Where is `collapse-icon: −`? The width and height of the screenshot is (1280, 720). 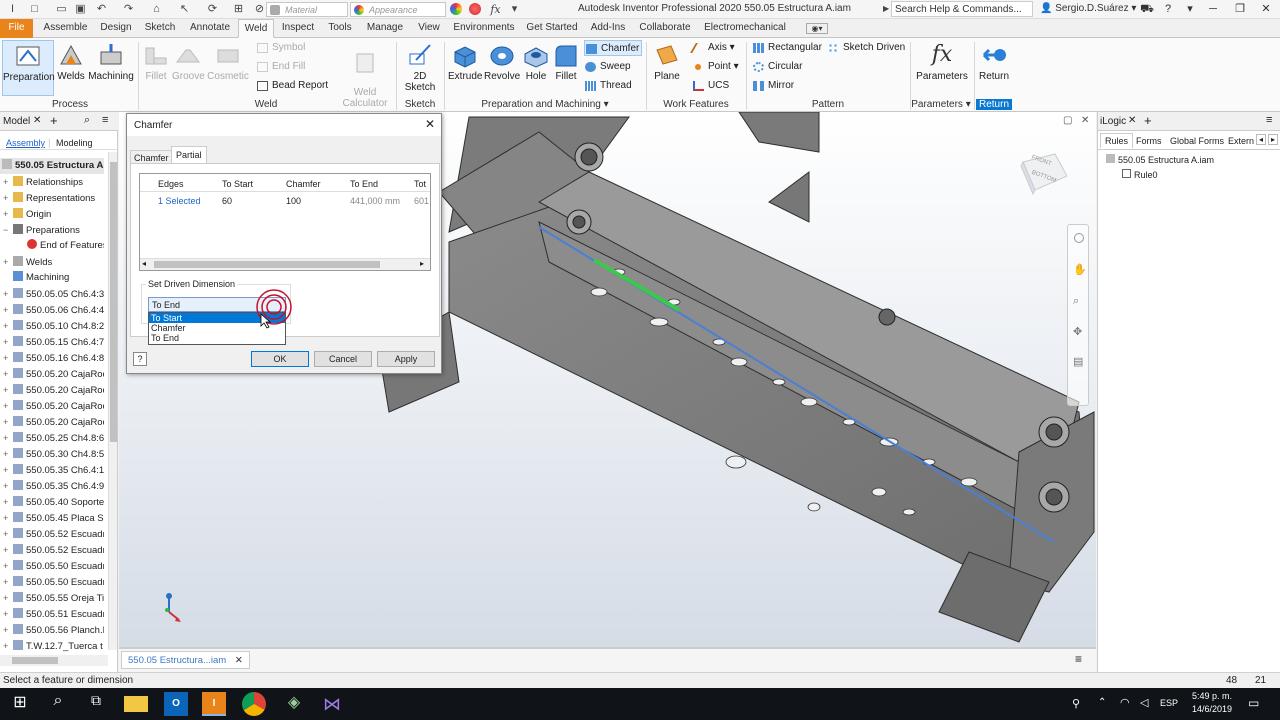
collapse-icon: − is located at coordinates (7, 230).